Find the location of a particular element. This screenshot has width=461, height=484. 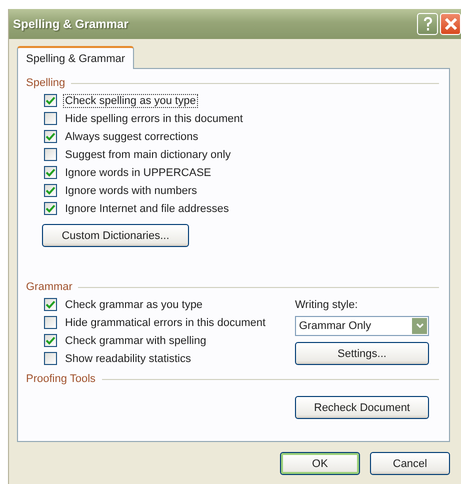

checkbox-label: Check grammar as you type is located at coordinates (134, 305).